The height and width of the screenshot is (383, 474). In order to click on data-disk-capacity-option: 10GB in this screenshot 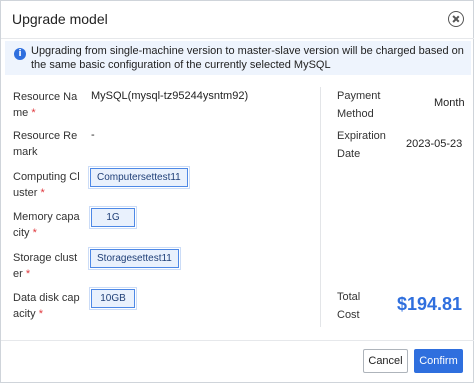, I will do `click(113, 298)`.